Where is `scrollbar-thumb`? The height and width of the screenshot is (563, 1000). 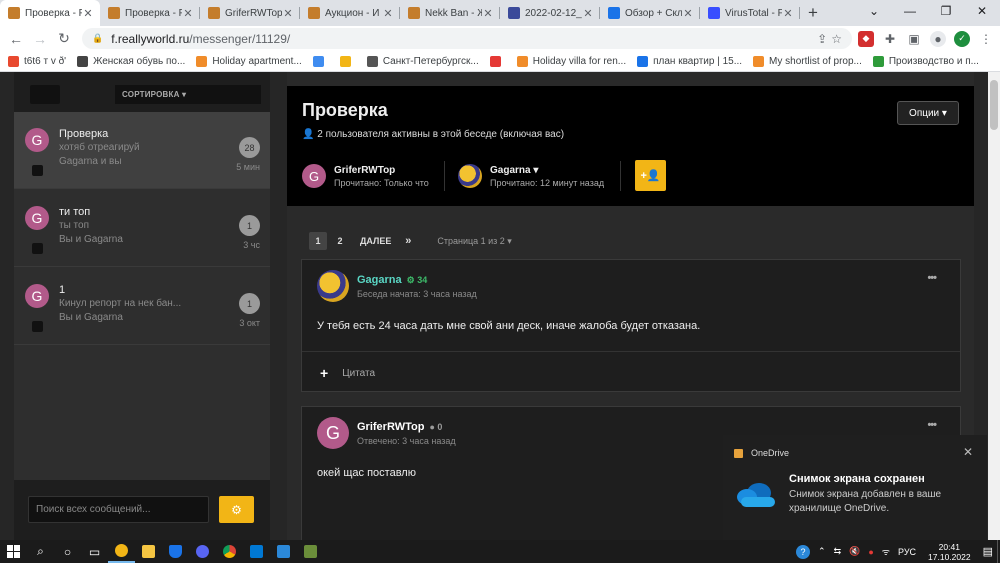 scrollbar-thumb is located at coordinates (994, 105).